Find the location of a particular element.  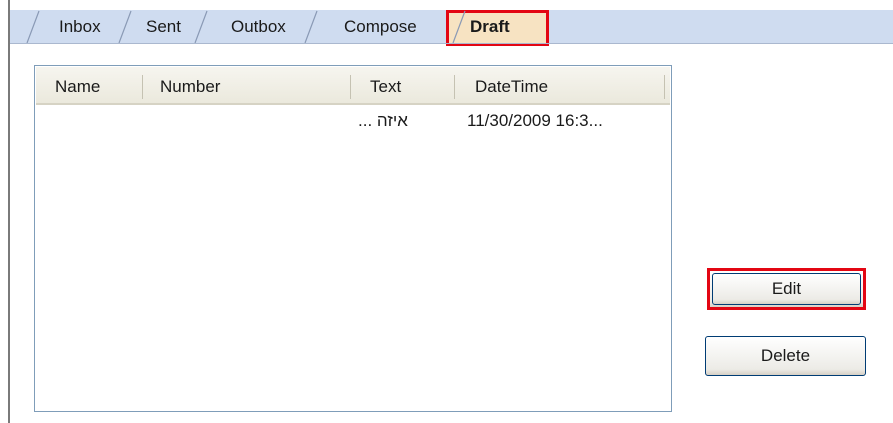

tab-outbox: Outbox is located at coordinates (250, 27).